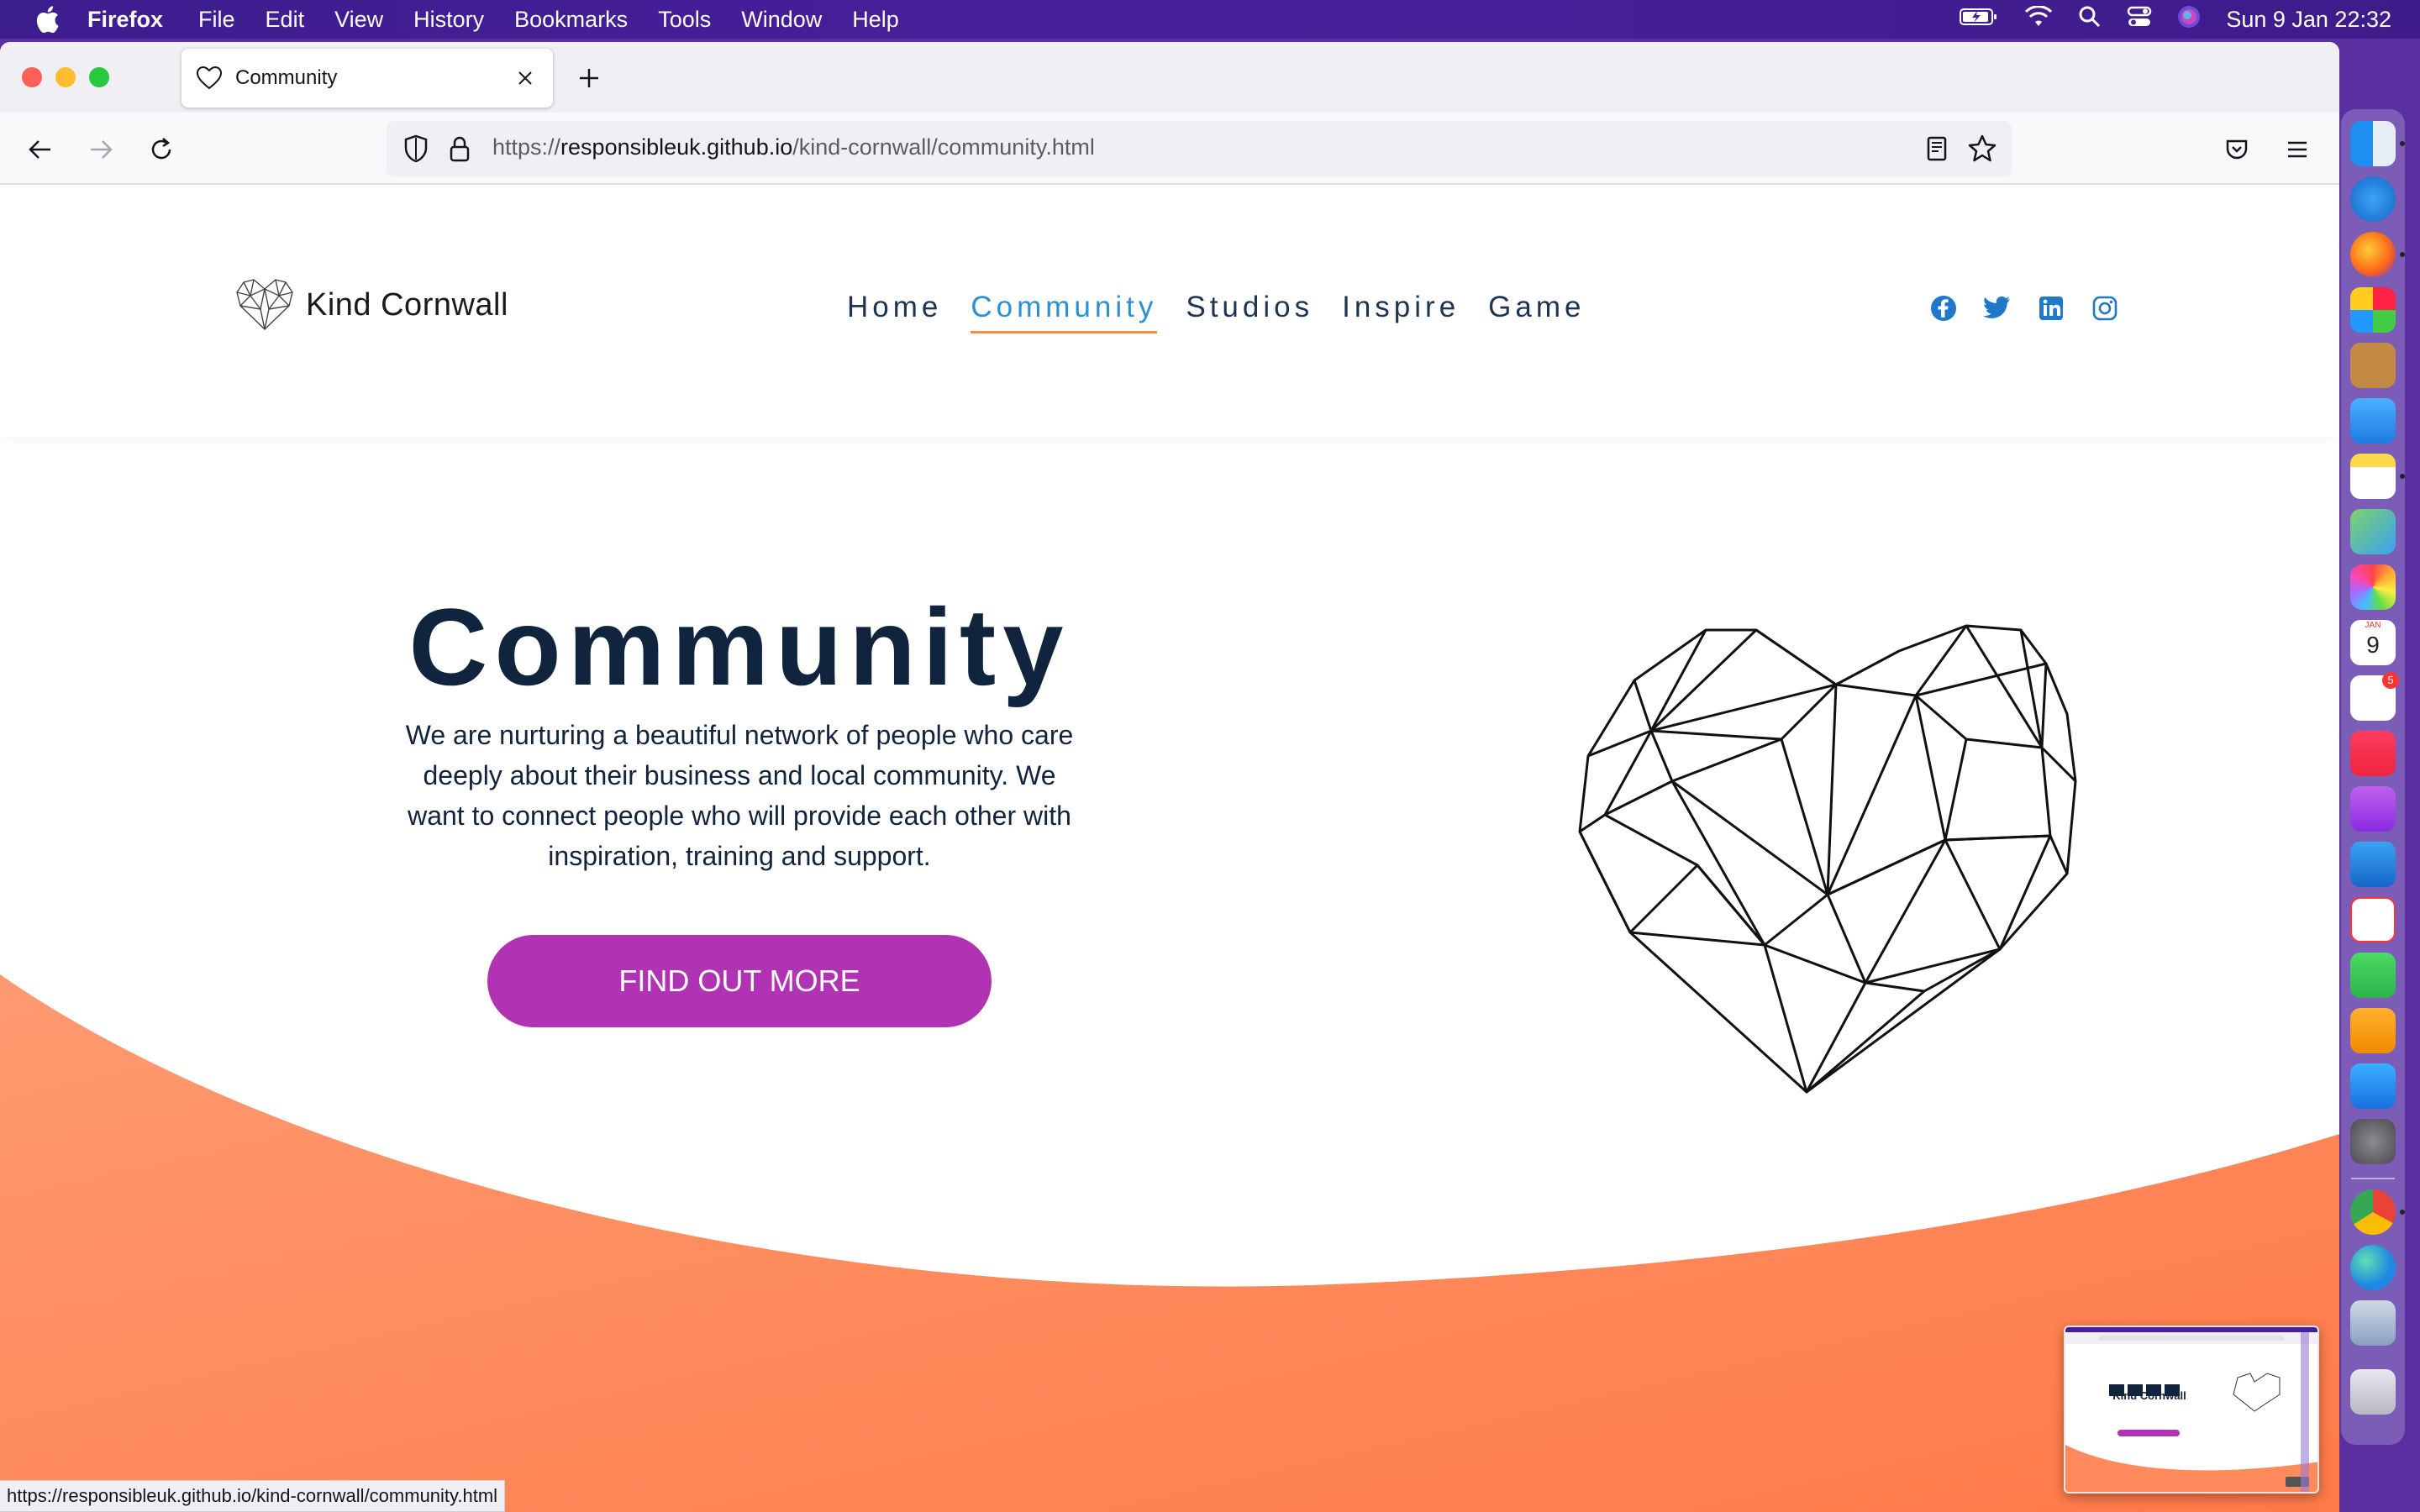  I want to click on menu-help: Help, so click(875, 20).